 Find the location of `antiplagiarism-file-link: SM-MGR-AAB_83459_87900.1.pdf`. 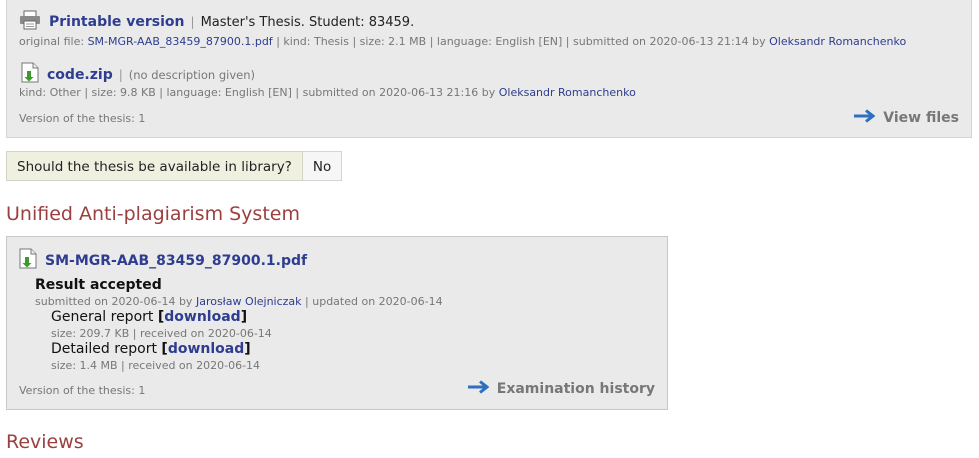

antiplagiarism-file-link: SM-MGR-AAB_83459_87900.1.pdf is located at coordinates (176, 261).